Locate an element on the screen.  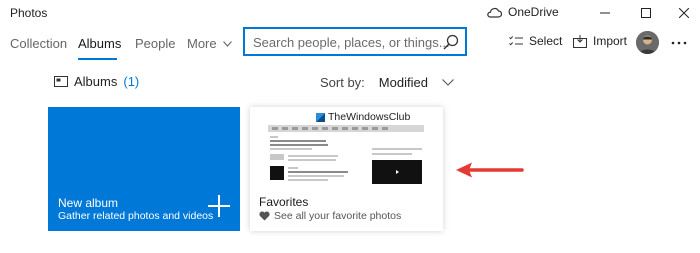
sort-control: Sort by: Modified is located at coordinates (387, 82).